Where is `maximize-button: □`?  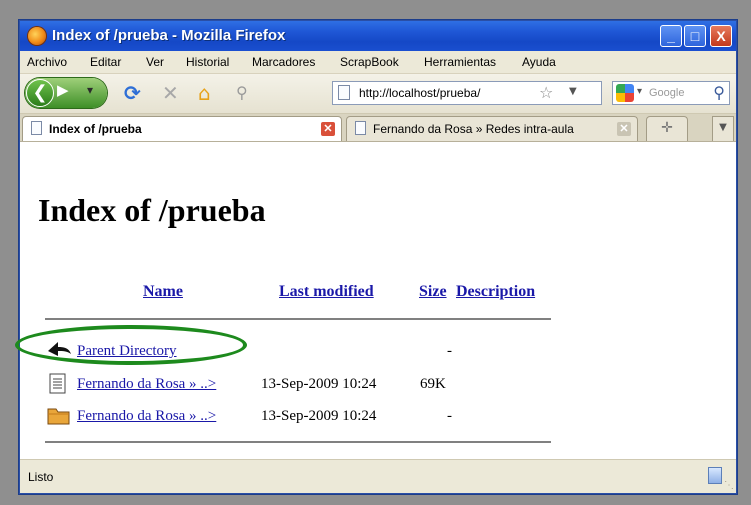
maximize-button: □ is located at coordinates (695, 36).